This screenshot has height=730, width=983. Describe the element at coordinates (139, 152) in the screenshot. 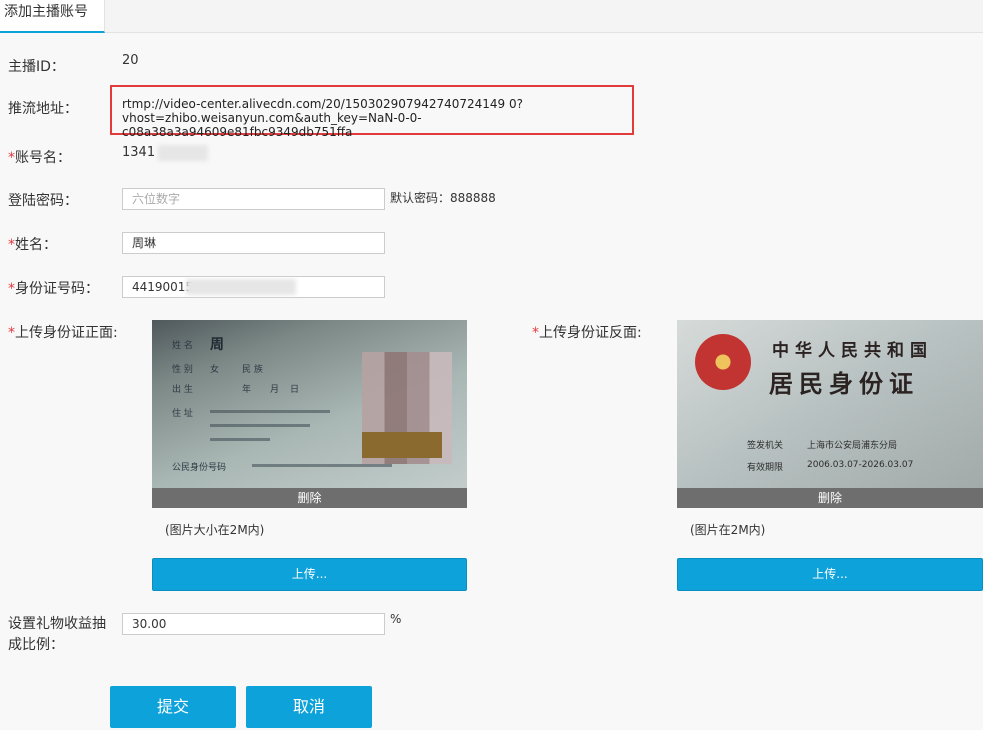

I see `account-name-value: 1341` at that location.